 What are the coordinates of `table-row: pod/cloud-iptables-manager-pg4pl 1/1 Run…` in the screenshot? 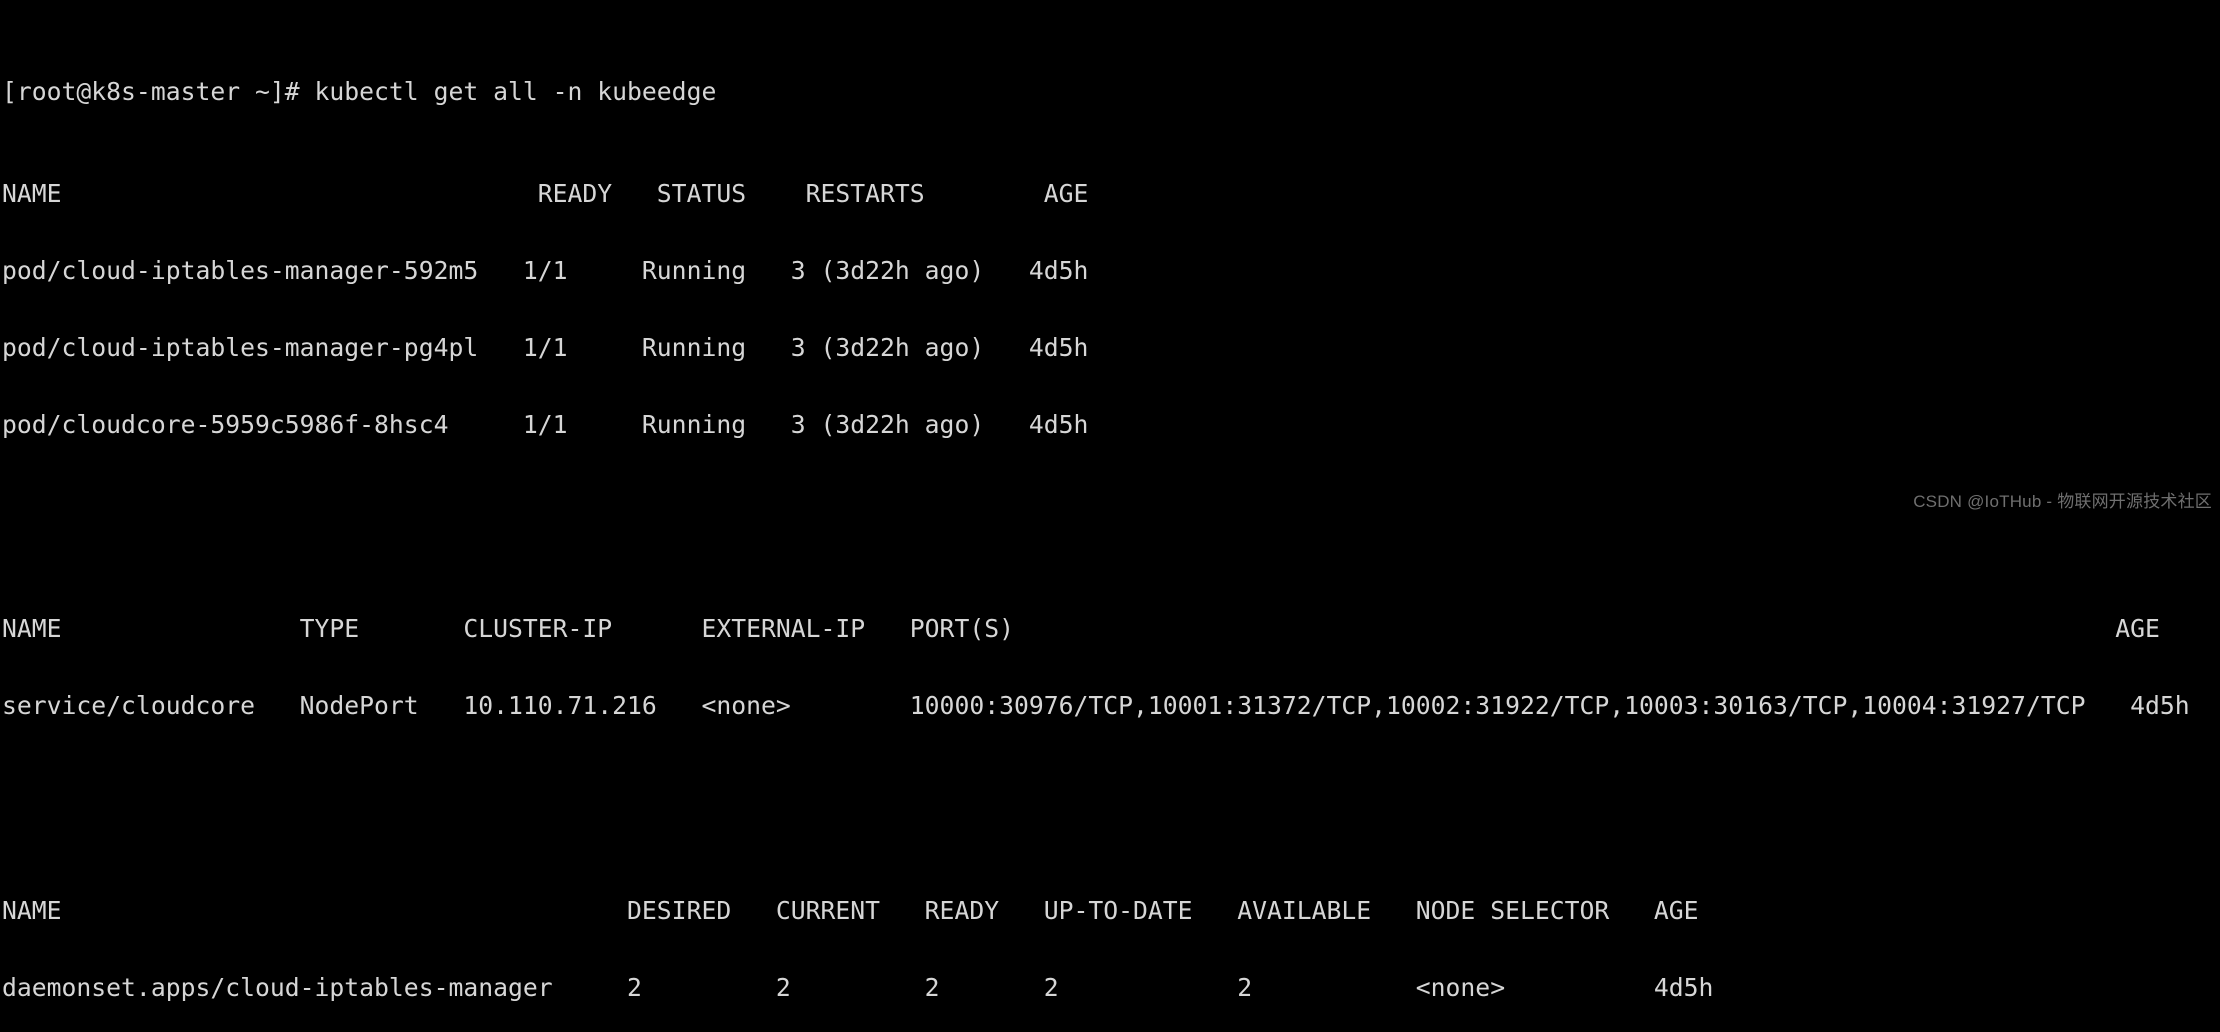 It's located at (545, 347).